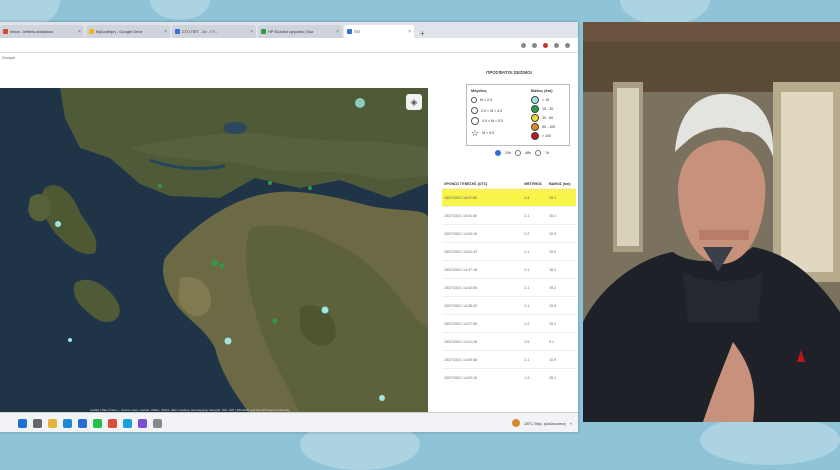 Image resolution: width=840 pixels, height=470 pixels. What do you see at coordinates (127, 423) in the screenshot?
I see `skype-icon` at bounding box center [127, 423].